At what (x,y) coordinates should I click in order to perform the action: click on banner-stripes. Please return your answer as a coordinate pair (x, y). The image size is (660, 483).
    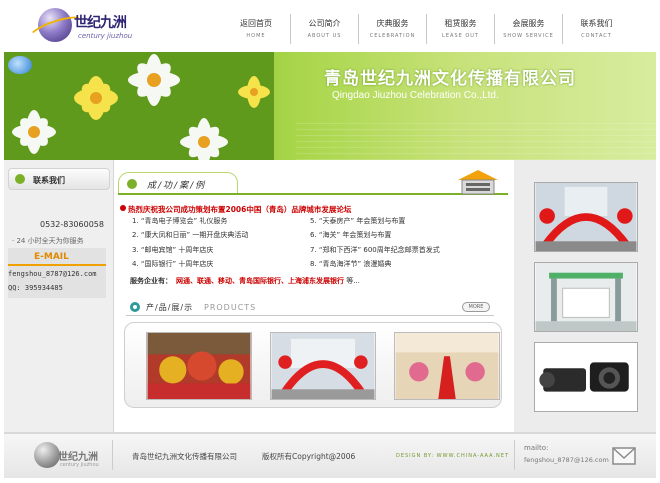
    Looking at the image, I should click on (476, 140).